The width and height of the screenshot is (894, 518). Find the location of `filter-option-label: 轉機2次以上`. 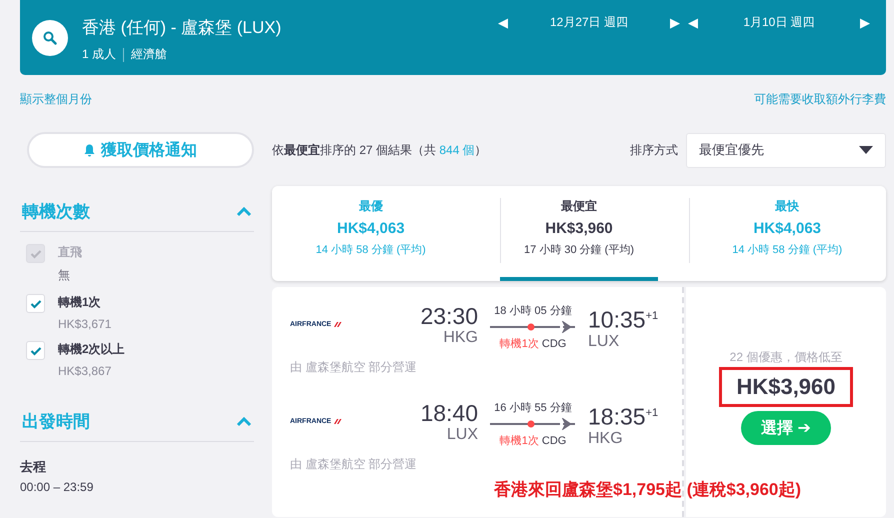

filter-option-label: 轉機2次以上 is located at coordinates (91, 349).